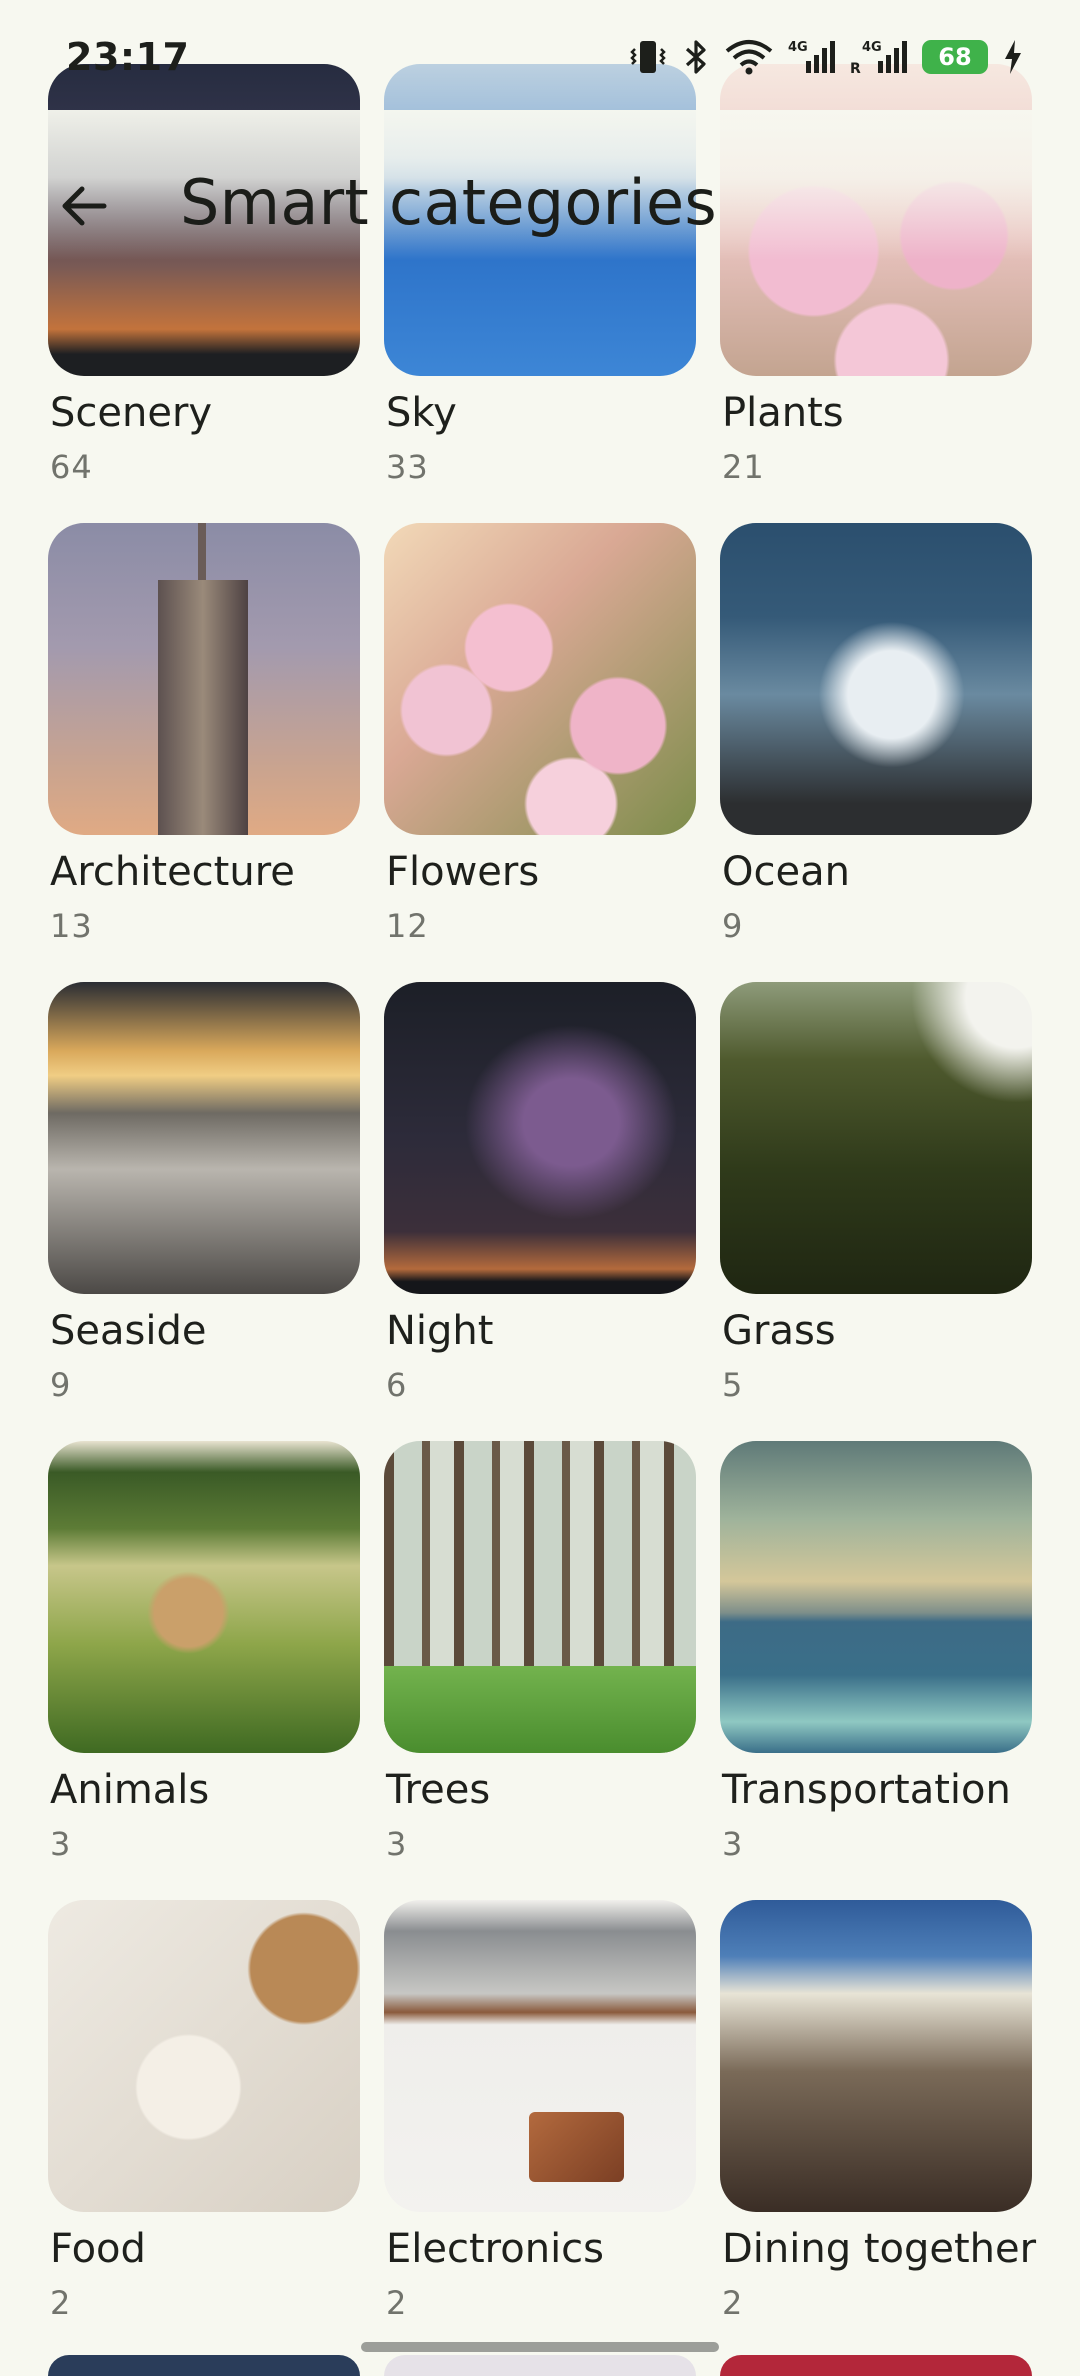 The width and height of the screenshot is (1080, 2376). What do you see at coordinates (440, 1331) in the screenshot?
I see `category-name: Night` at bounding box center [440, 1331].